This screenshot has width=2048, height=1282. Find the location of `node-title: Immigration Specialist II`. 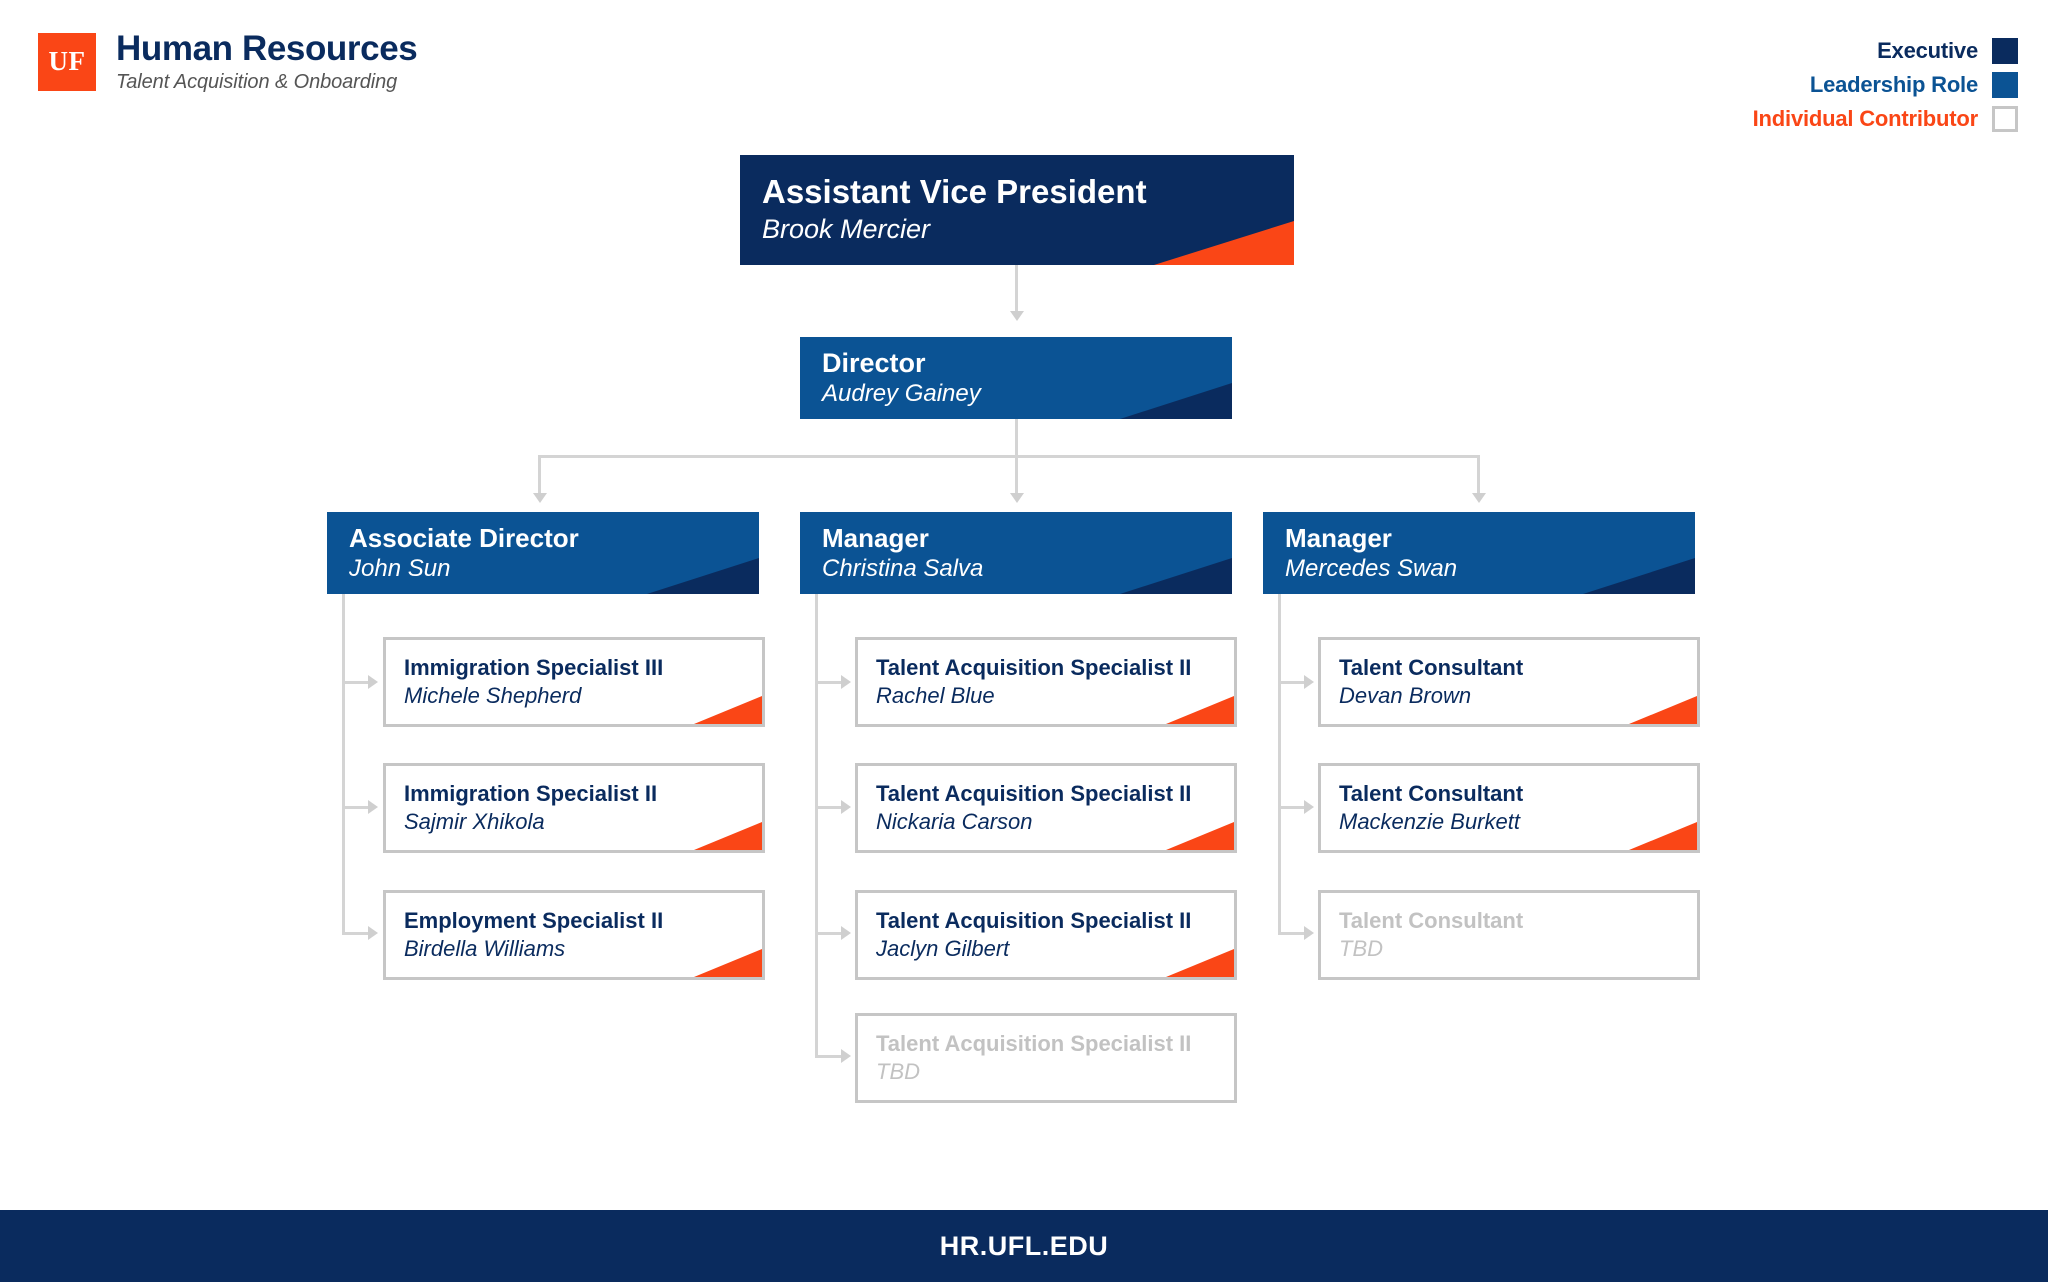

node-title: Immigration Specialist II is located at coordinates (531, 793).